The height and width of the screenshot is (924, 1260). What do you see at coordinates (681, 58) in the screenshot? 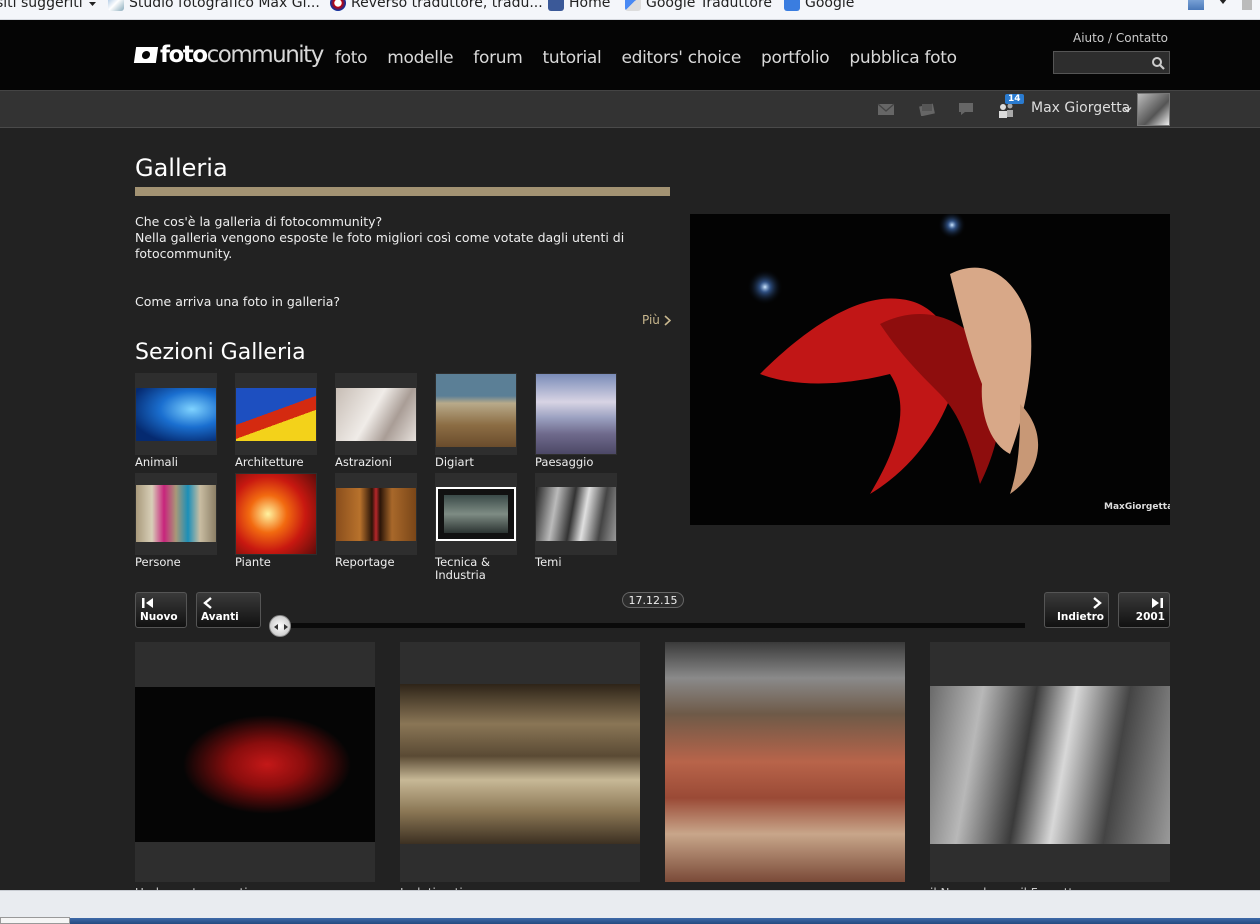
I see `nav-editors-choice: editors' choice` at bounding box center [681, 58].